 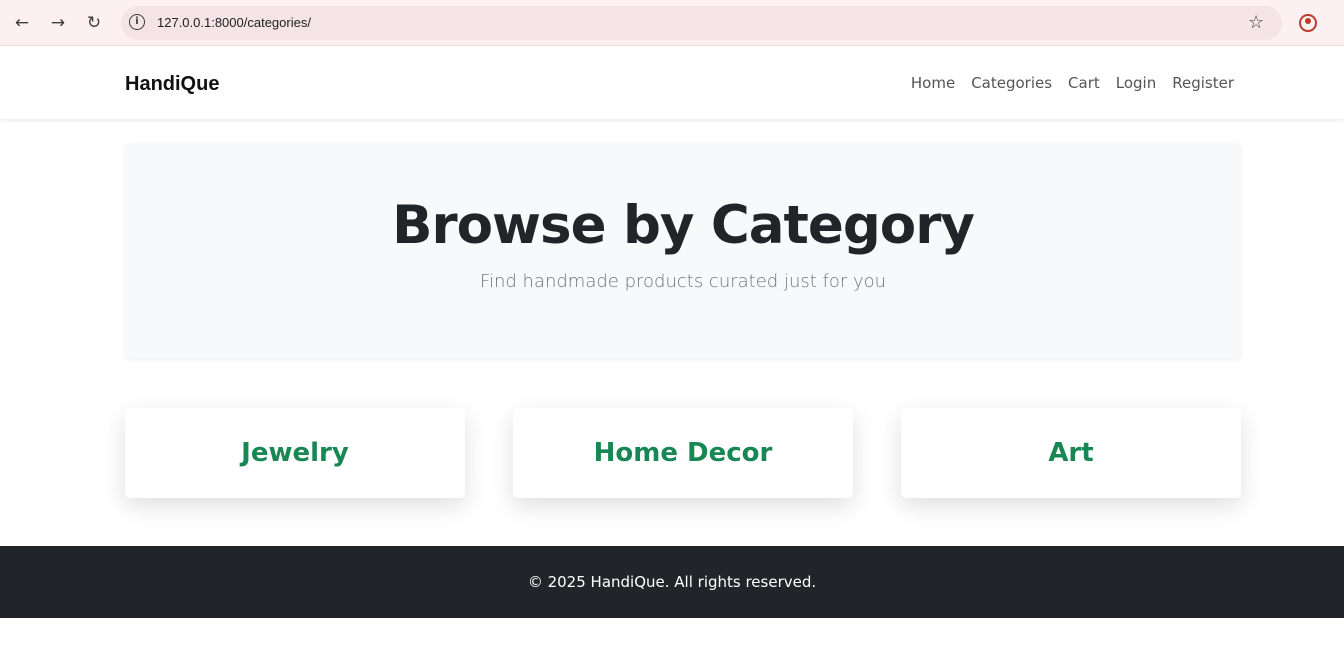 I want to click on back-icon: ←, so click(x=22, y=23).